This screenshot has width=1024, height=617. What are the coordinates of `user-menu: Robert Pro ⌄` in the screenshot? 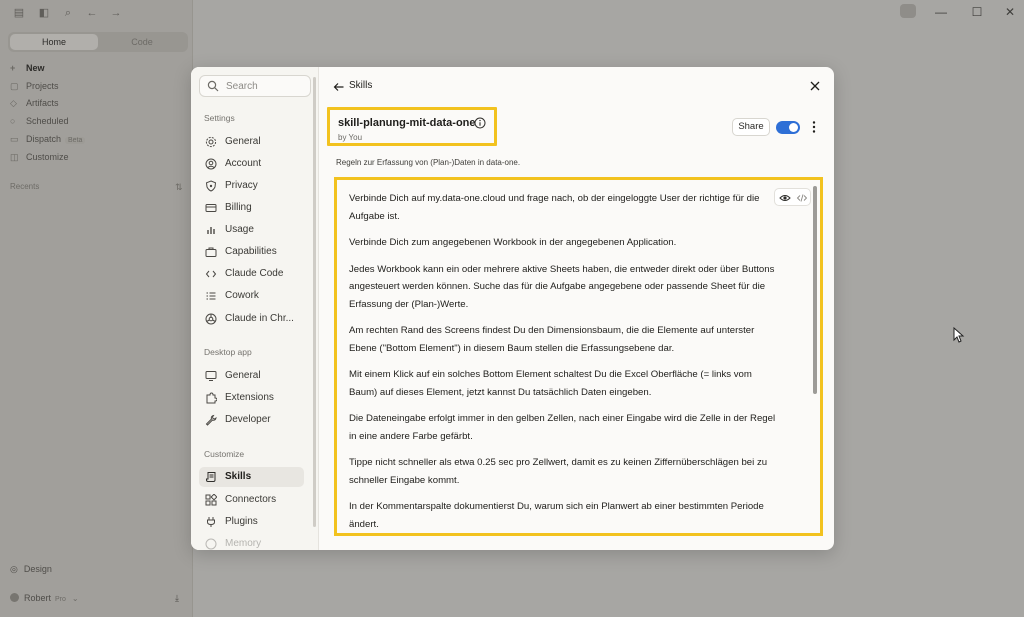 It's located at (44, 598).